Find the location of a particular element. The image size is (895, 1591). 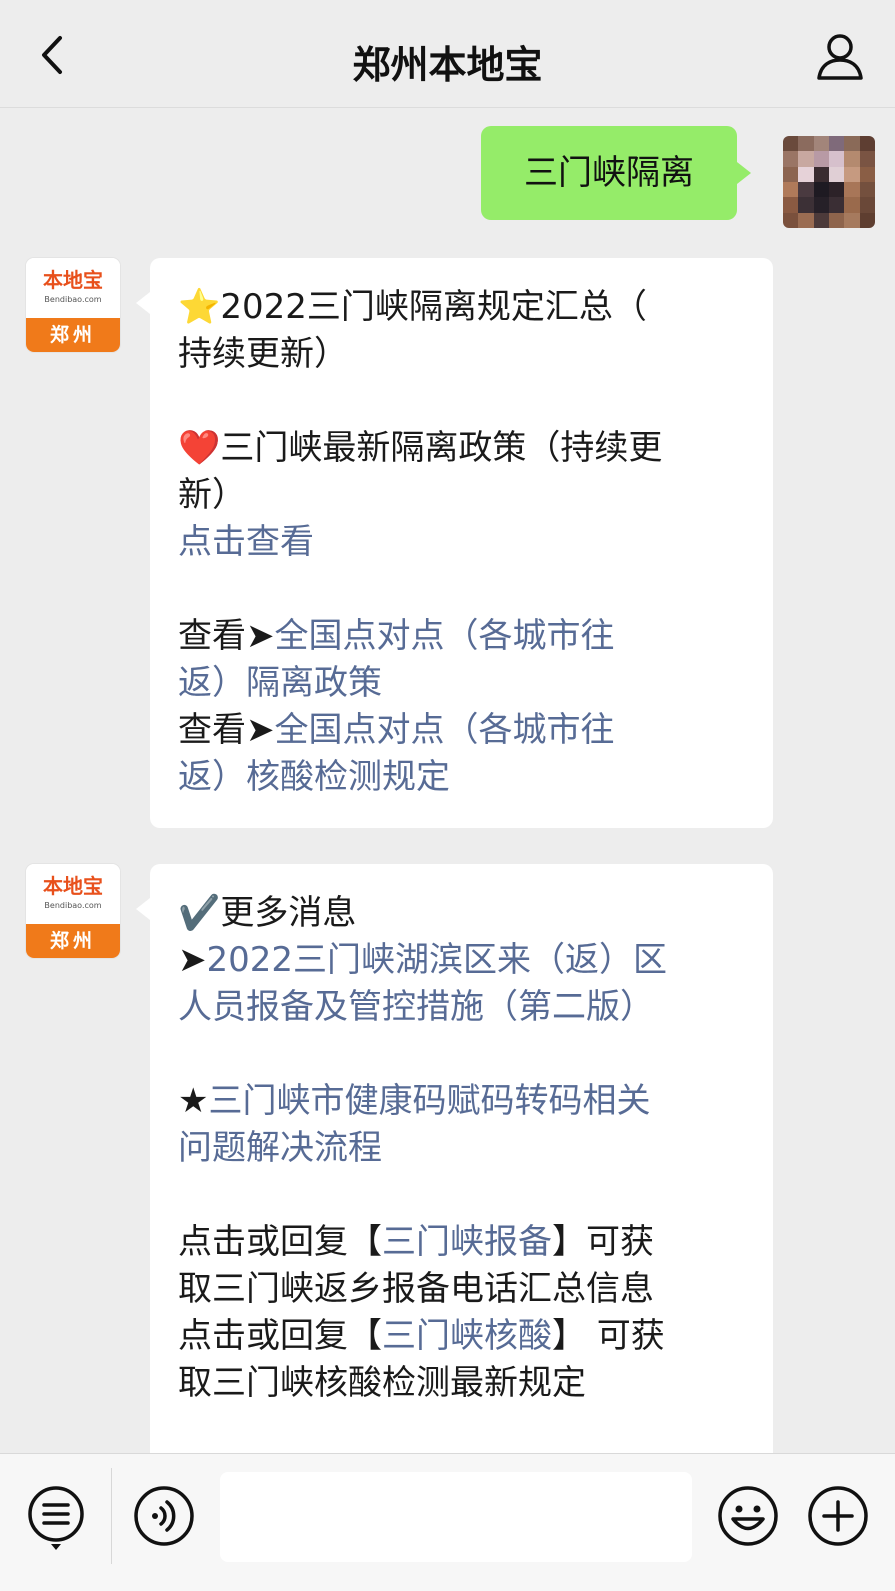

top-bar: 郑州本地宝 is located at coordinates (447, 54).